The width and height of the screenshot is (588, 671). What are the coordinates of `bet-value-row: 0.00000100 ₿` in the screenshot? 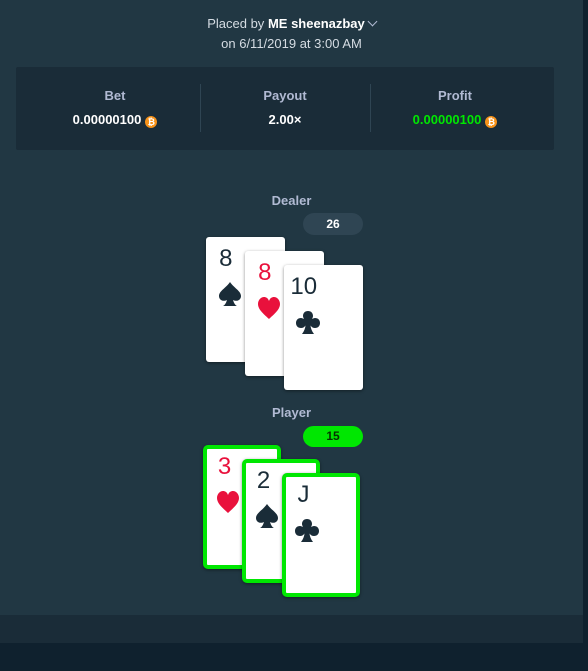 It's located at (115, 120).